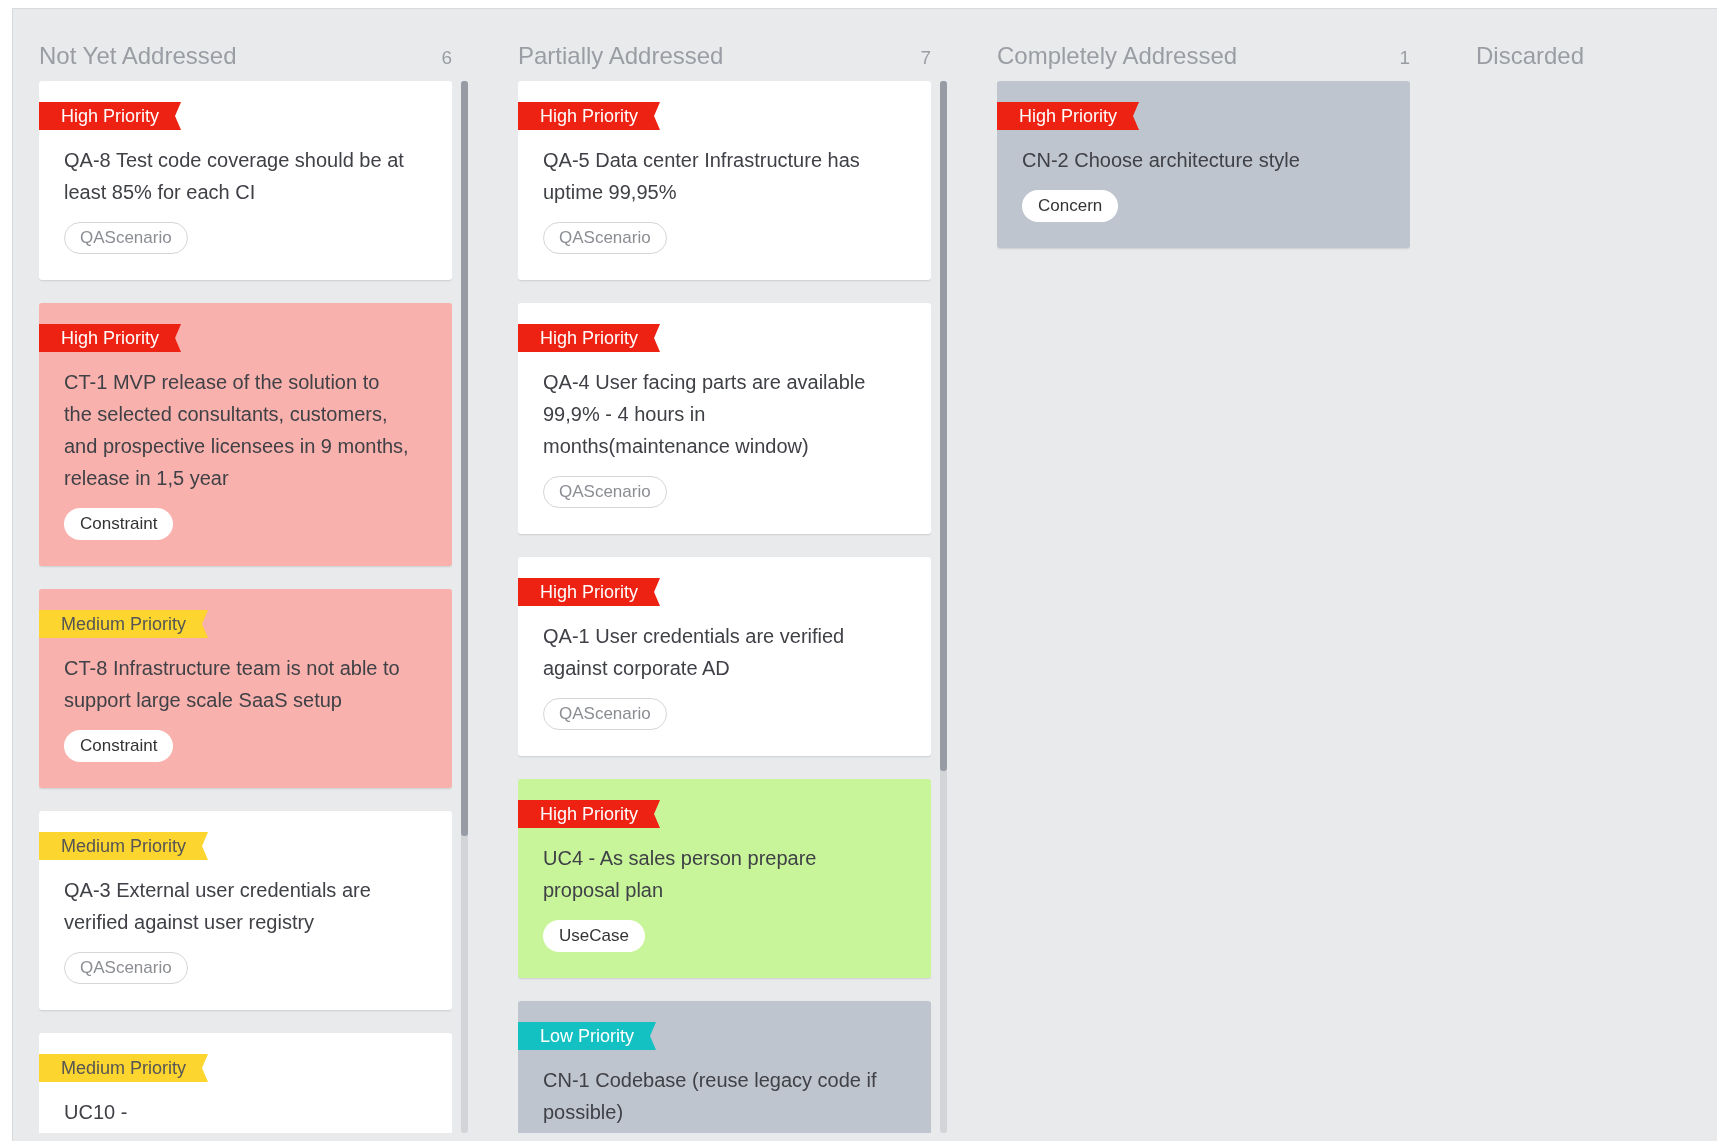 The image size is (1717, 1141). I want to click on card: High Priority CT-1 MVP release of the solution to the selected consultants, customers, and prospective licensees in 9 months, release in 1,5 year Constraint, so click(245, 434).